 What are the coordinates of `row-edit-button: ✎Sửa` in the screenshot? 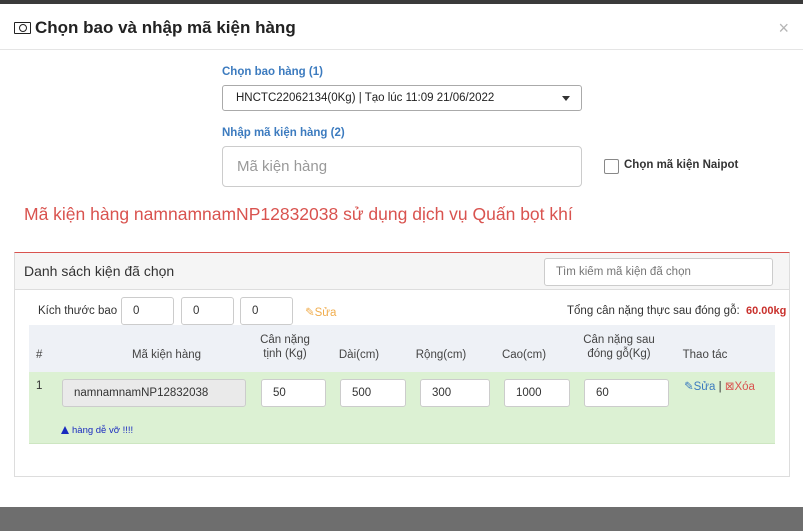 It's located at (699, 387).